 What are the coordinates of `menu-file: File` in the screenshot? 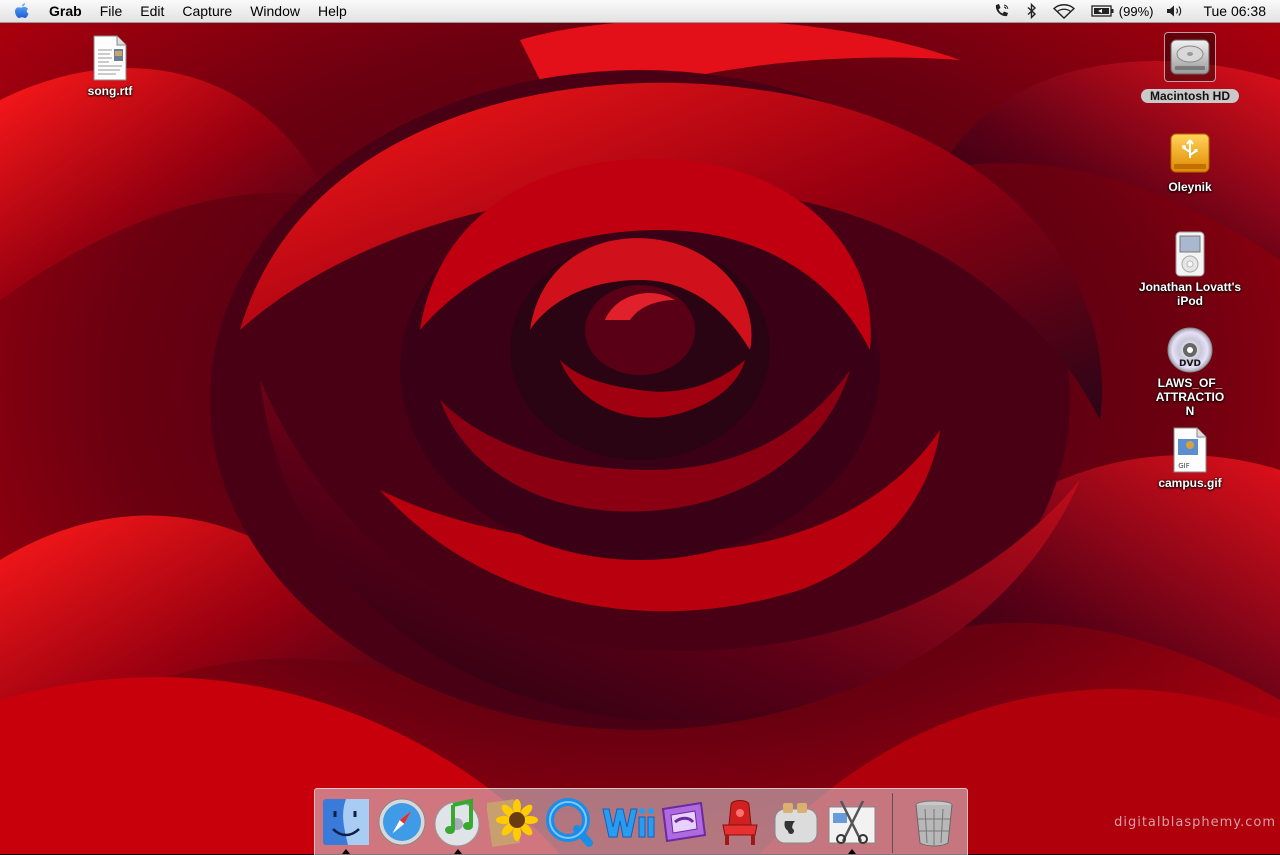 It's located at (111, 11).